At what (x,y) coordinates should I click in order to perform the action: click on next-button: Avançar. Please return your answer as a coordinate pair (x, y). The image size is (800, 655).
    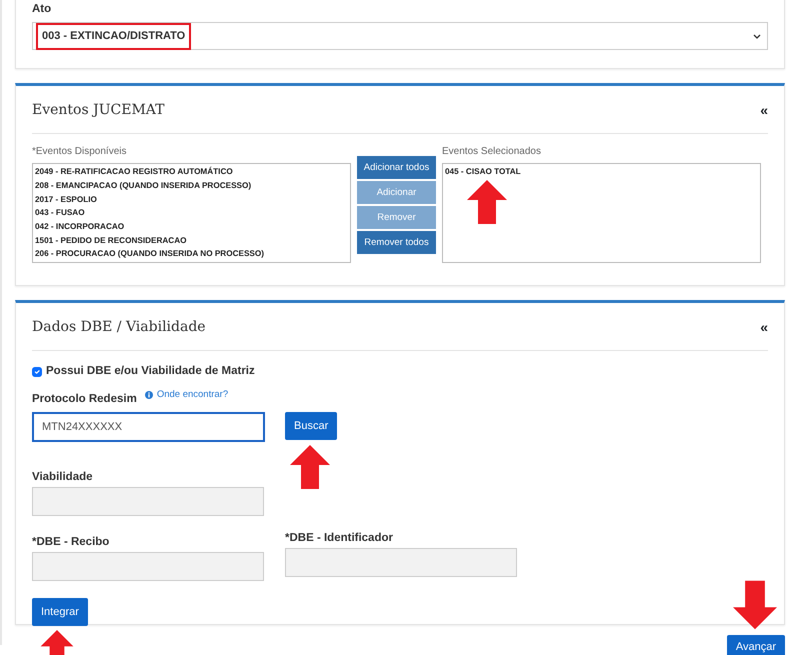
    Looking at the image, I should click on (755, 645).